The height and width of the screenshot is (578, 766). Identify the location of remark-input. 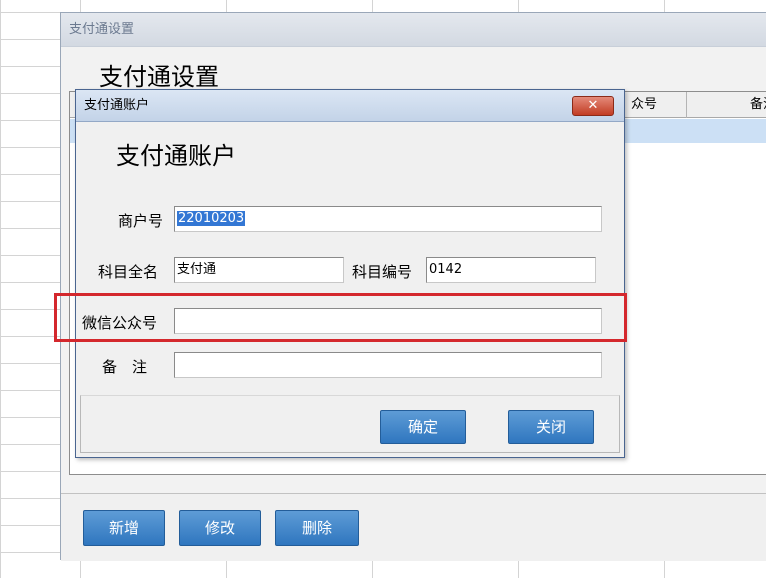
(388, 365).